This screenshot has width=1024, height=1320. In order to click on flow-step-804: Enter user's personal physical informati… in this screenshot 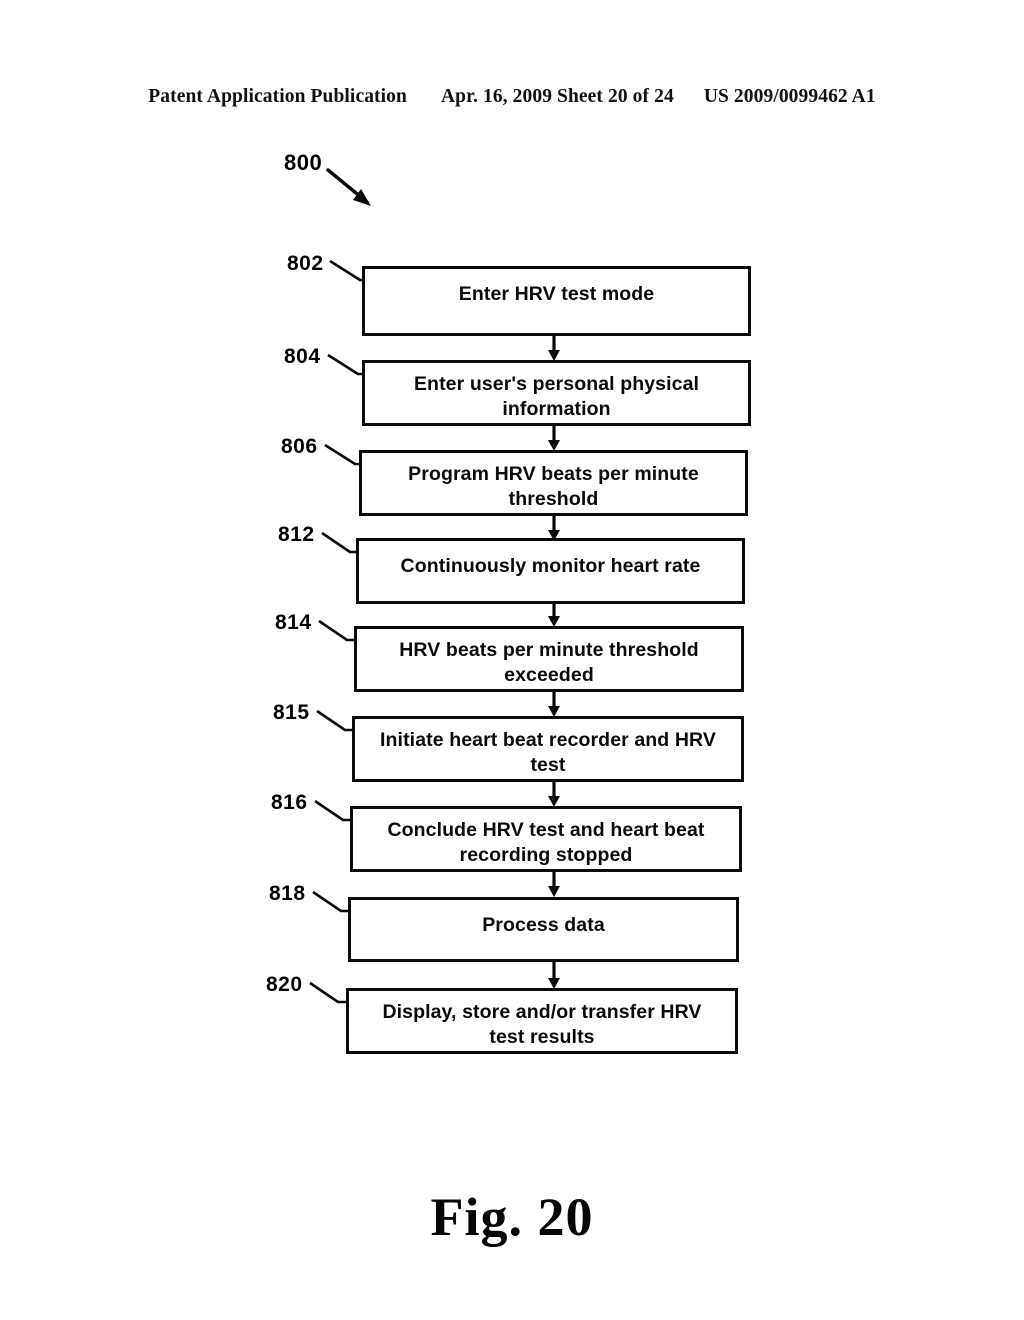, I will do `click(556, 393)`.